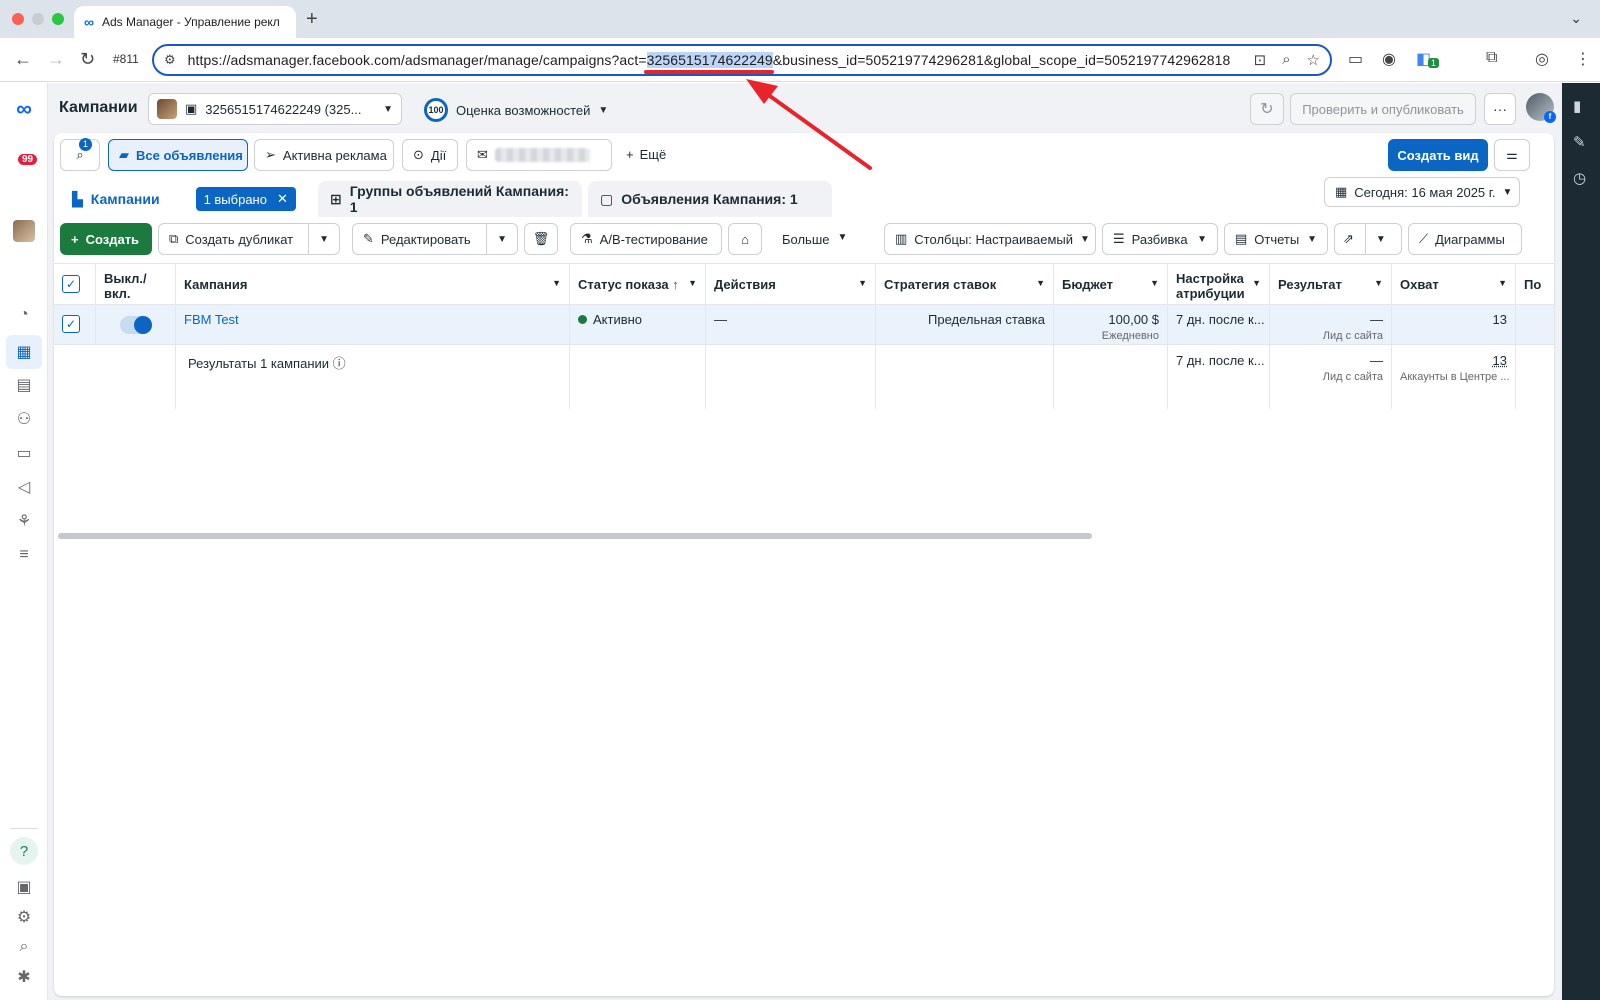  Describe the element at coordinates (24, 977) in the screenshot. I see `bug-icon: ✱` at that location.